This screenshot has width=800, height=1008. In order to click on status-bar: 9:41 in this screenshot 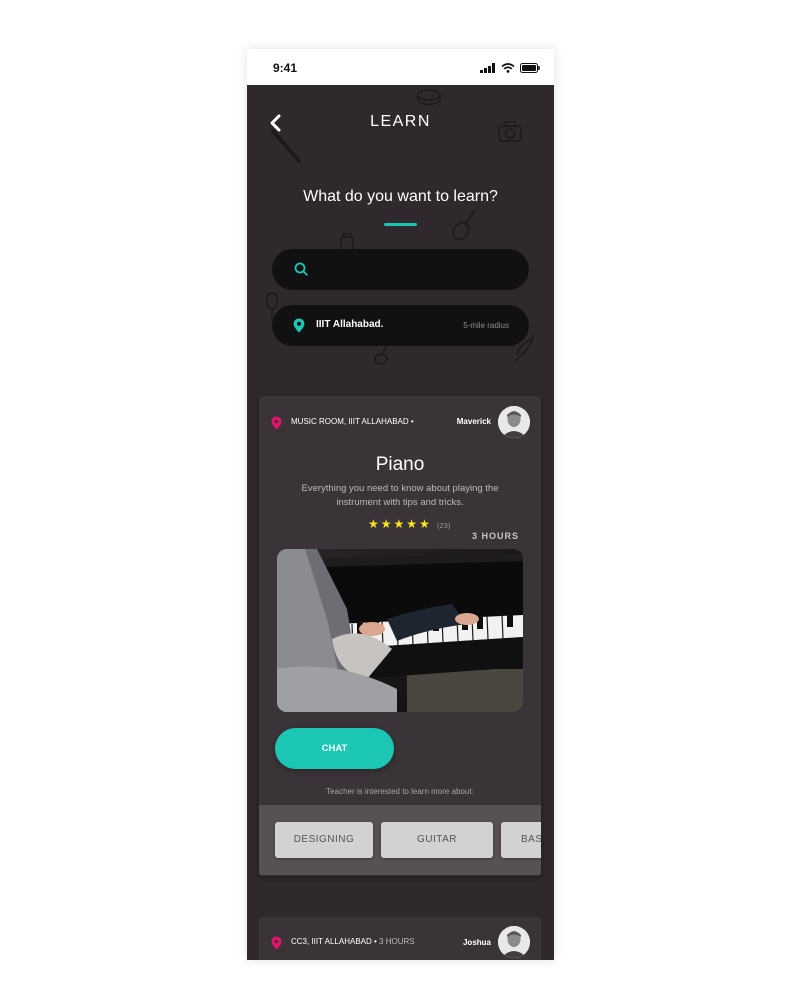, I will do `click(400, 67)`.